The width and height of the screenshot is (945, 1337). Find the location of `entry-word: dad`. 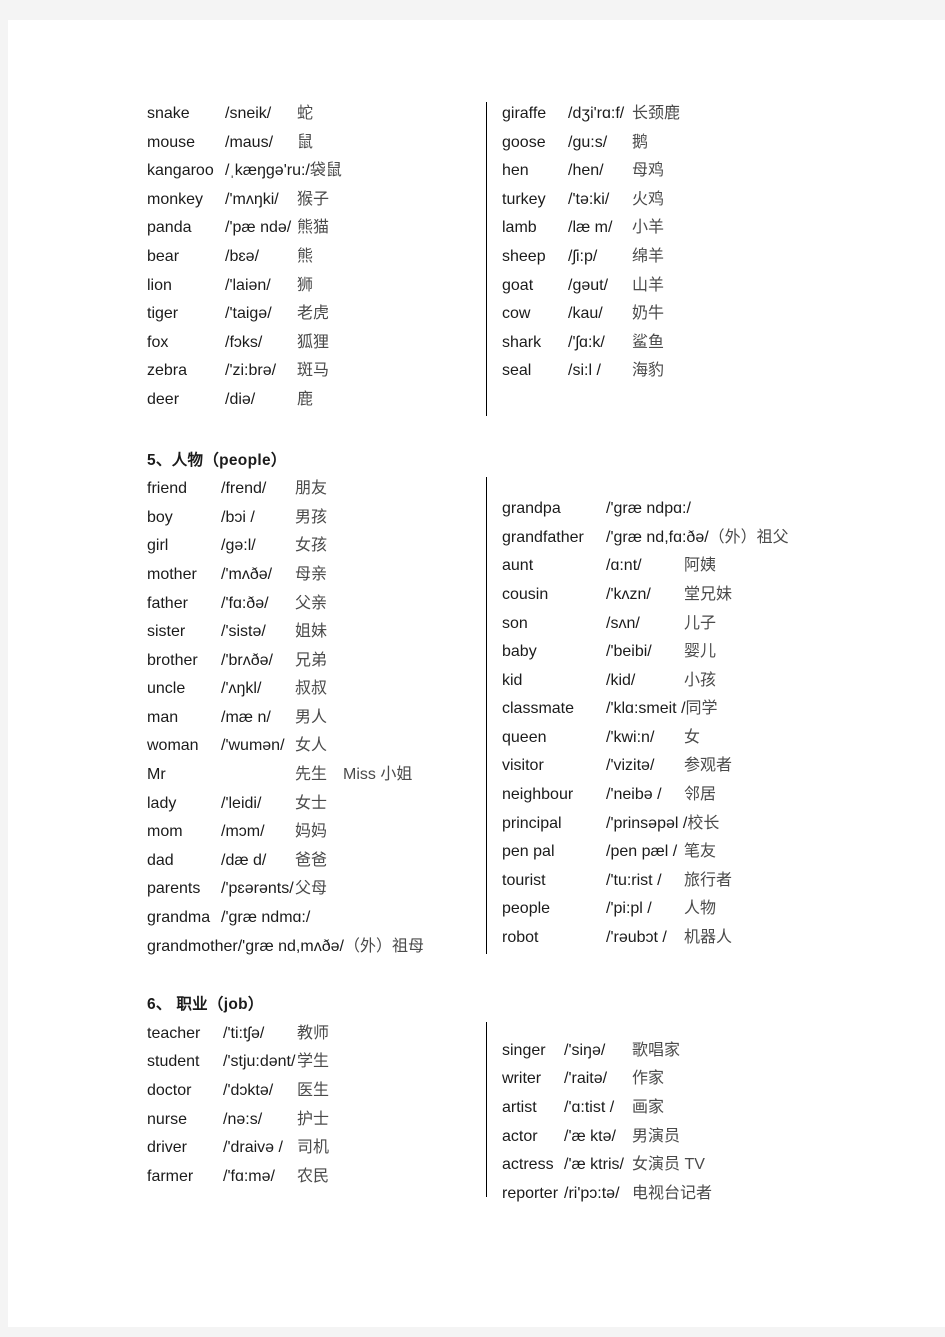

entry-word: dad is located at coordinates (160, 860).